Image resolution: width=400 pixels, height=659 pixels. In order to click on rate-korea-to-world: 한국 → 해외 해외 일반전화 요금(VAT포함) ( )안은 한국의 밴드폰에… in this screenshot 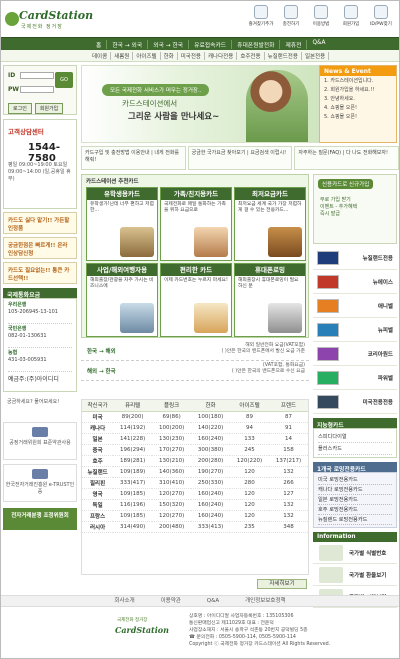, I will do `click(195, 351)`.